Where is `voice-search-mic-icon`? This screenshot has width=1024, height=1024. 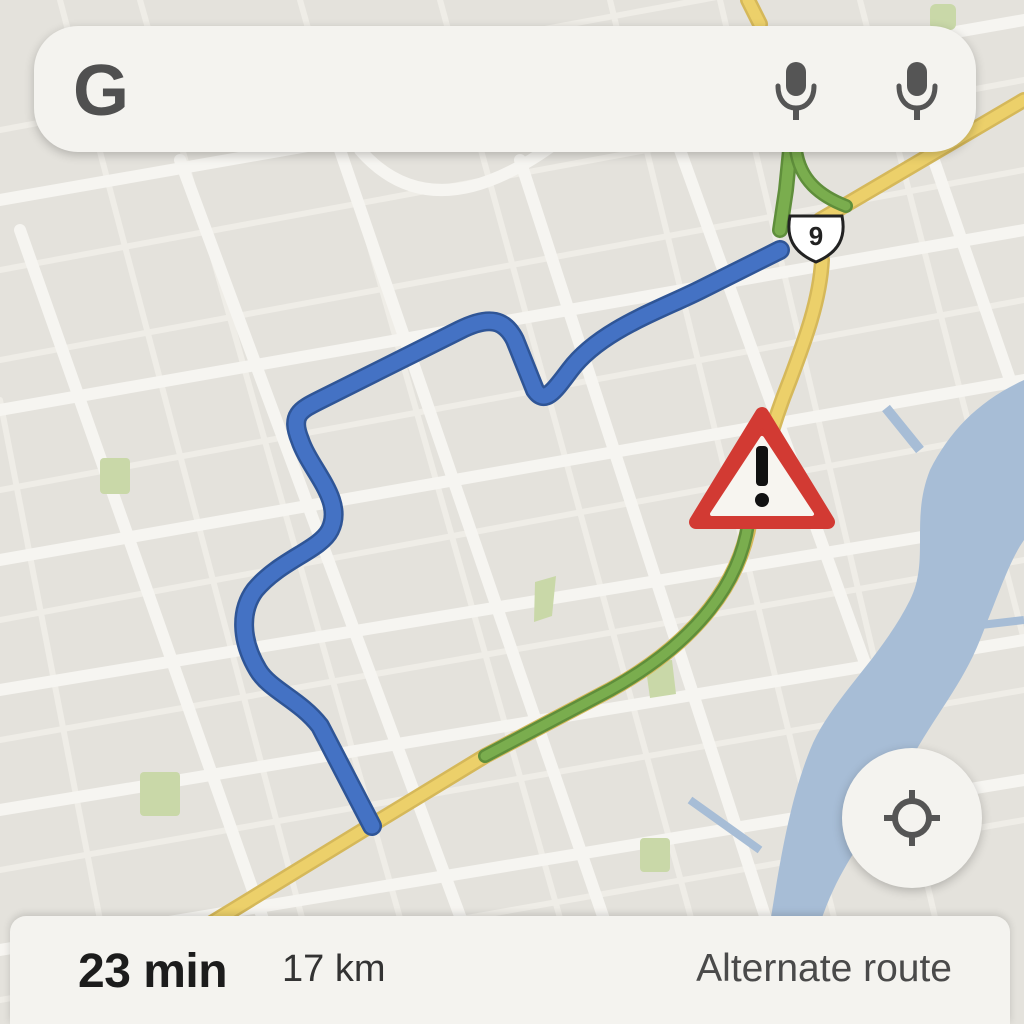
voice-search-mic-icon is located at coordinates (917, 91).